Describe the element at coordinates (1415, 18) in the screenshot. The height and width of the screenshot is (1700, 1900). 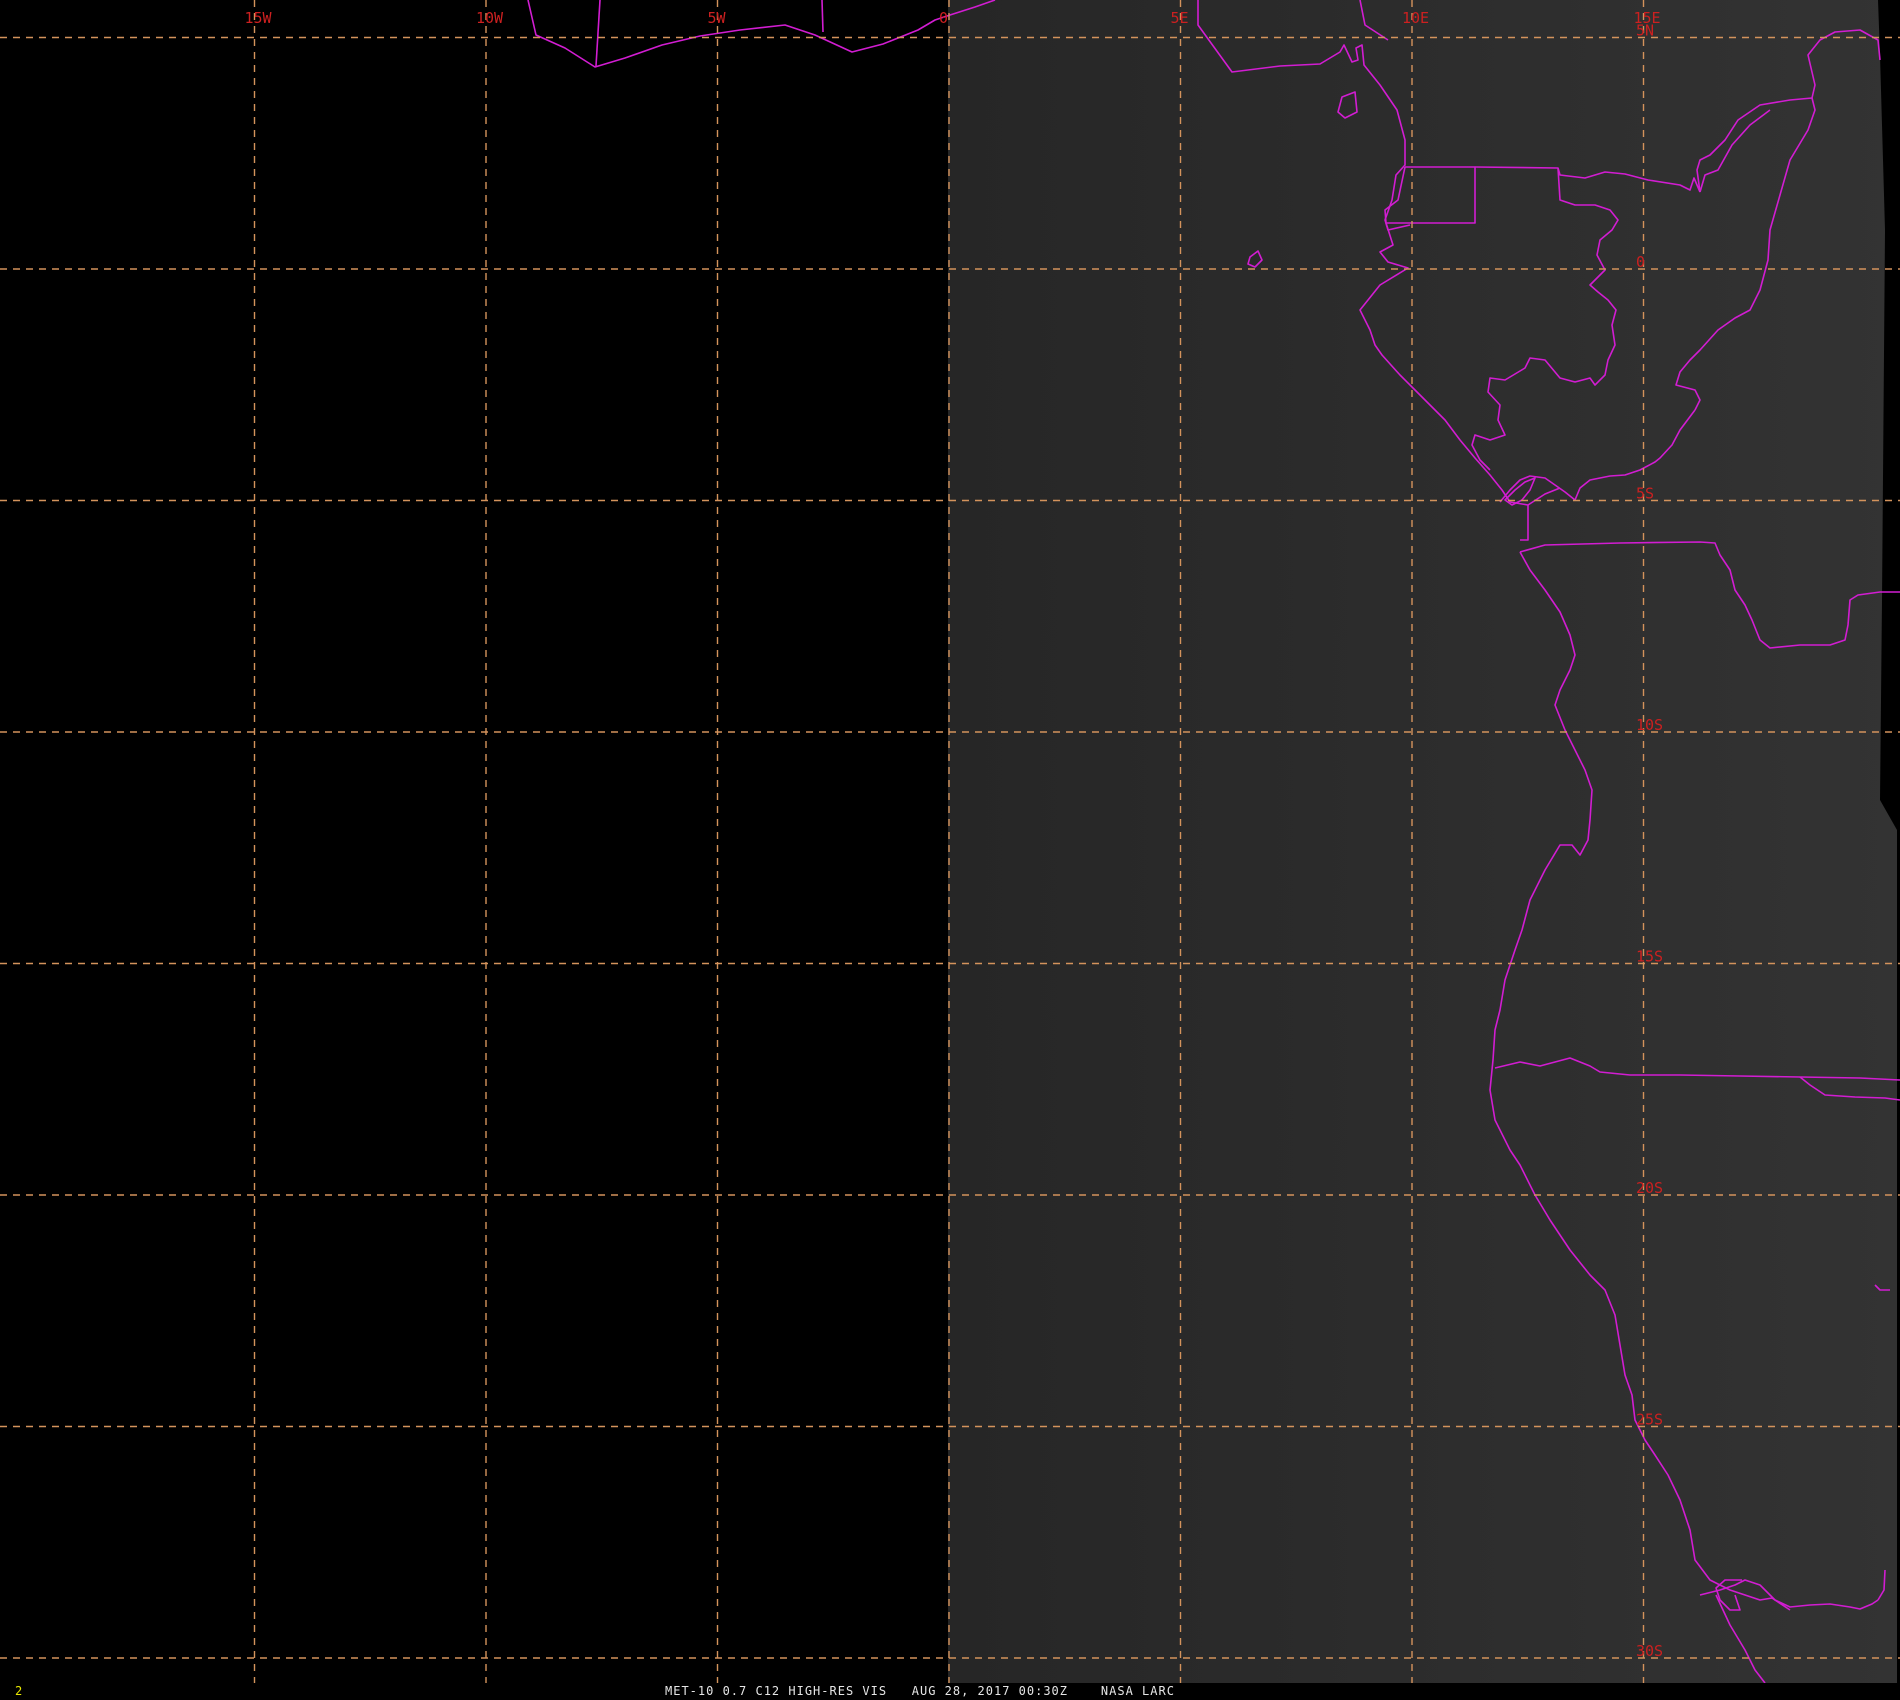
I see `meridian-label: 10E` at that location.